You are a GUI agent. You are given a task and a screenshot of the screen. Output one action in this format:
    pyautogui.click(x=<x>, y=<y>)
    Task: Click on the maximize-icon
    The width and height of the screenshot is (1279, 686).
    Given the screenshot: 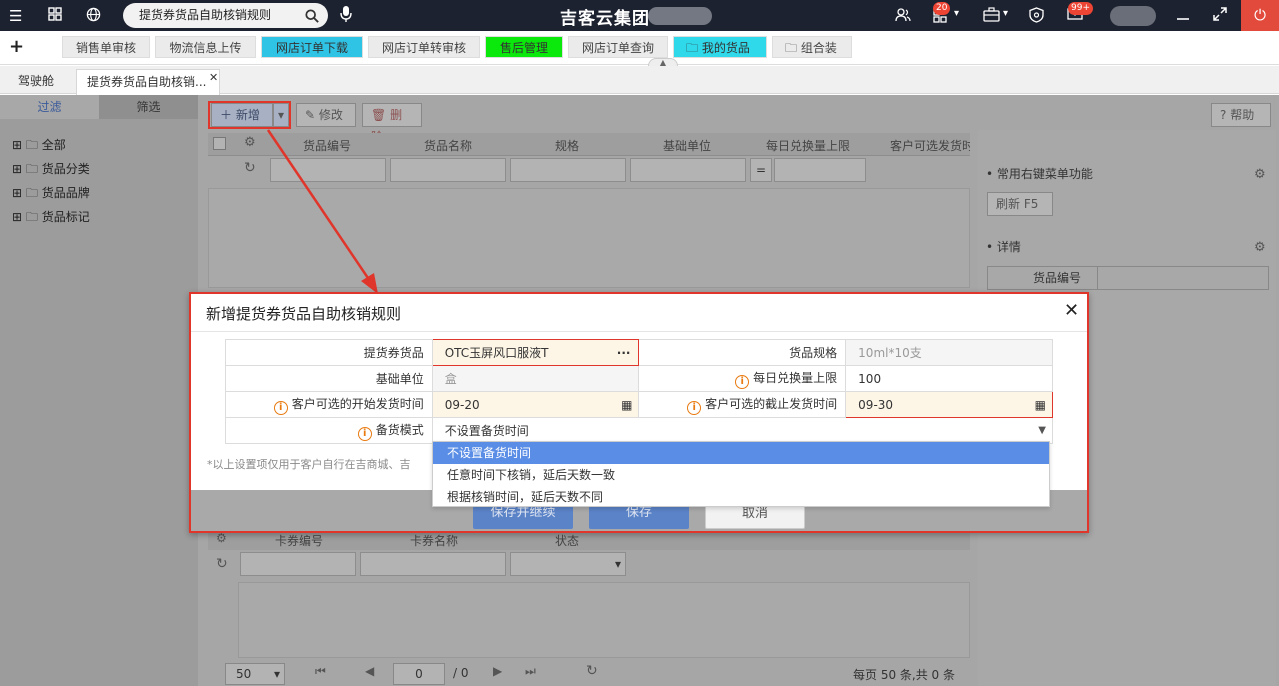 What is the action you would take?
    pyautogui.click(x=1220, y=16)
    